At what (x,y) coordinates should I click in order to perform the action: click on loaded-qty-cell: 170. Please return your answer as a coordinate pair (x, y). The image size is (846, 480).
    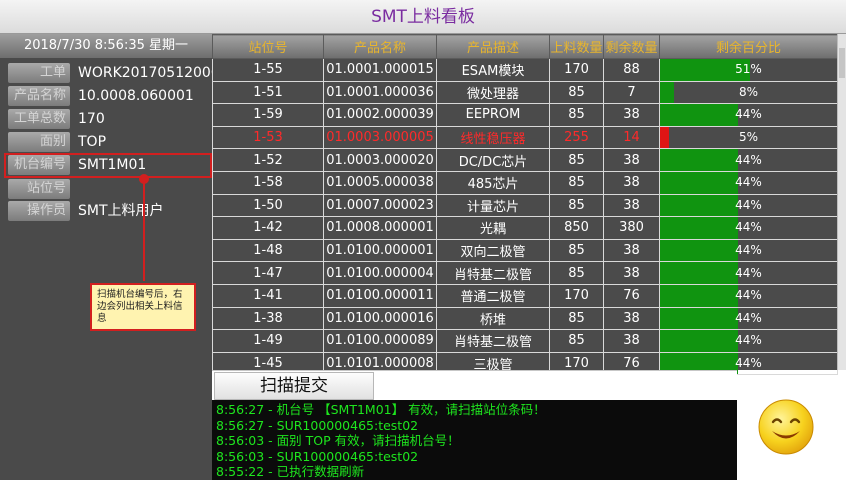
    Looking at the image, I should click on (576, 70).